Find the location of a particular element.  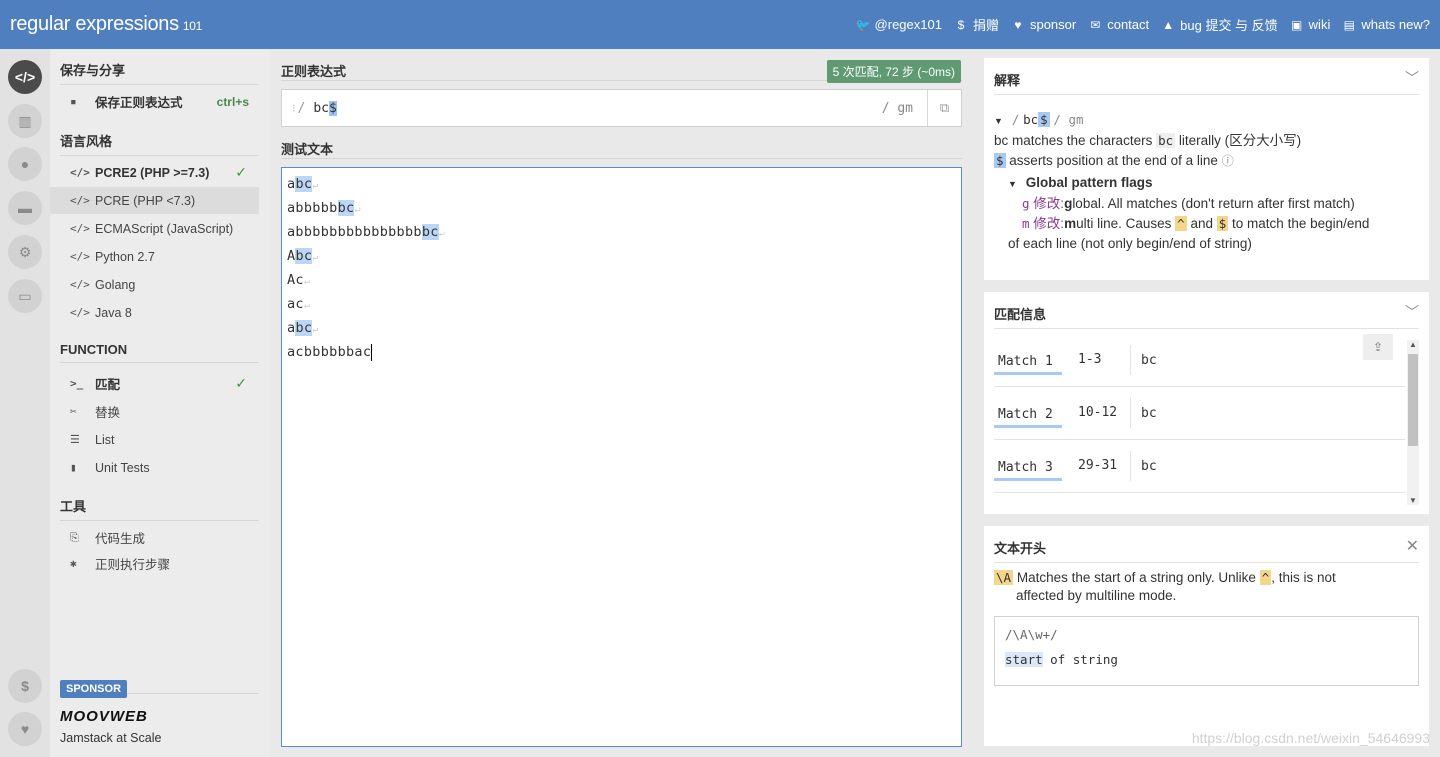

function-item: ☰ List is located at coordinates (154, 439).